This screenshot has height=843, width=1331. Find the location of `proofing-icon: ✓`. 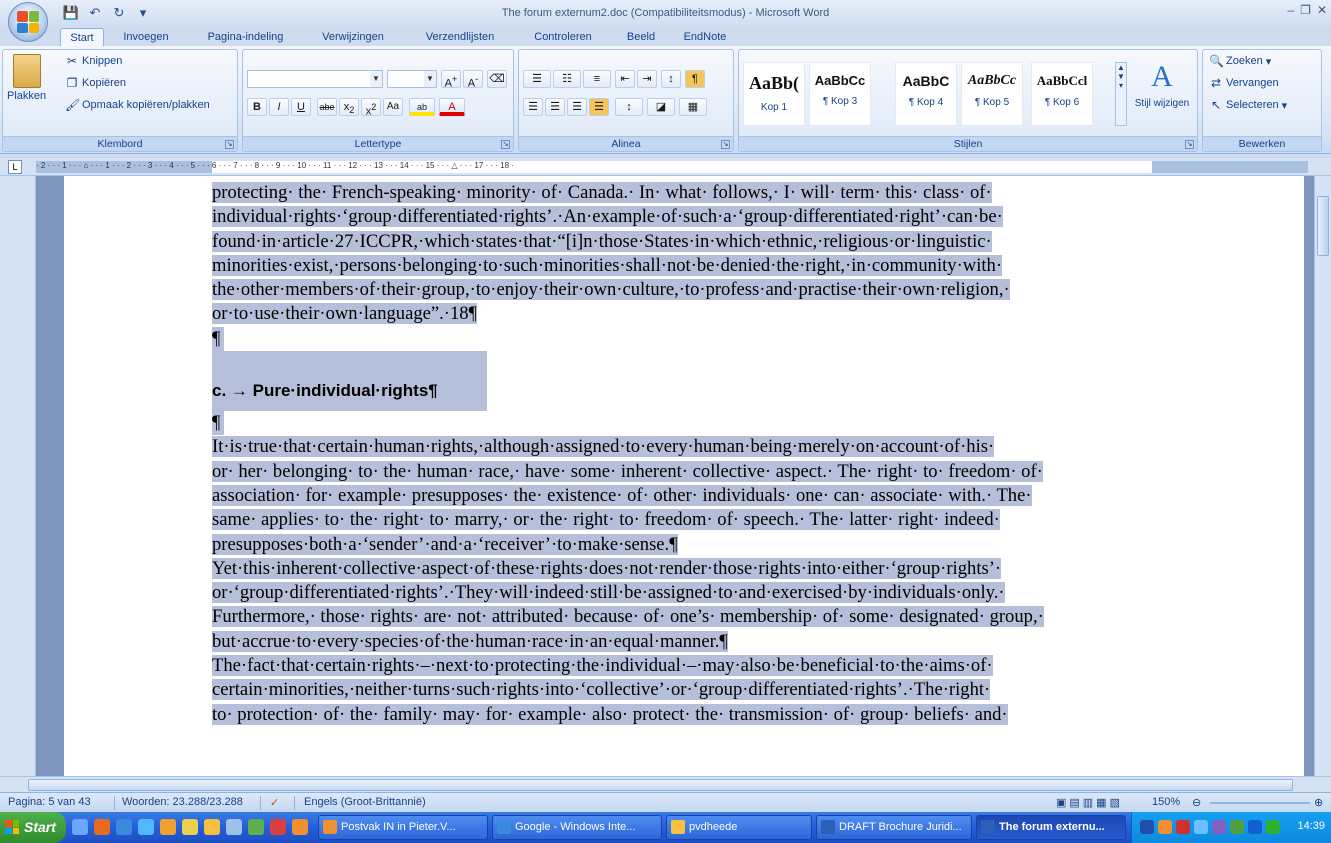

proofing-icon: ✓ is located at coordinates (274, 802).